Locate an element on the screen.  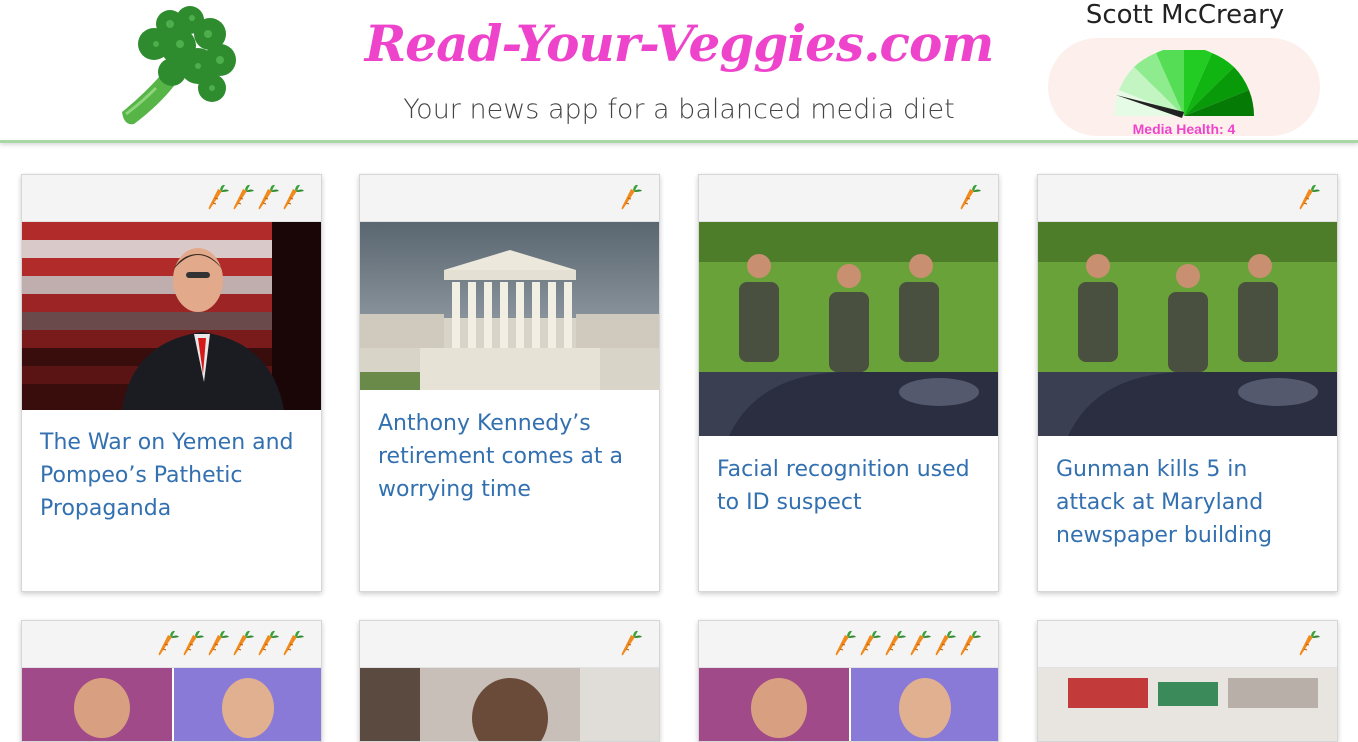
article-card: Facial recognition used to ID suspect is located at coordinates (848, 383).